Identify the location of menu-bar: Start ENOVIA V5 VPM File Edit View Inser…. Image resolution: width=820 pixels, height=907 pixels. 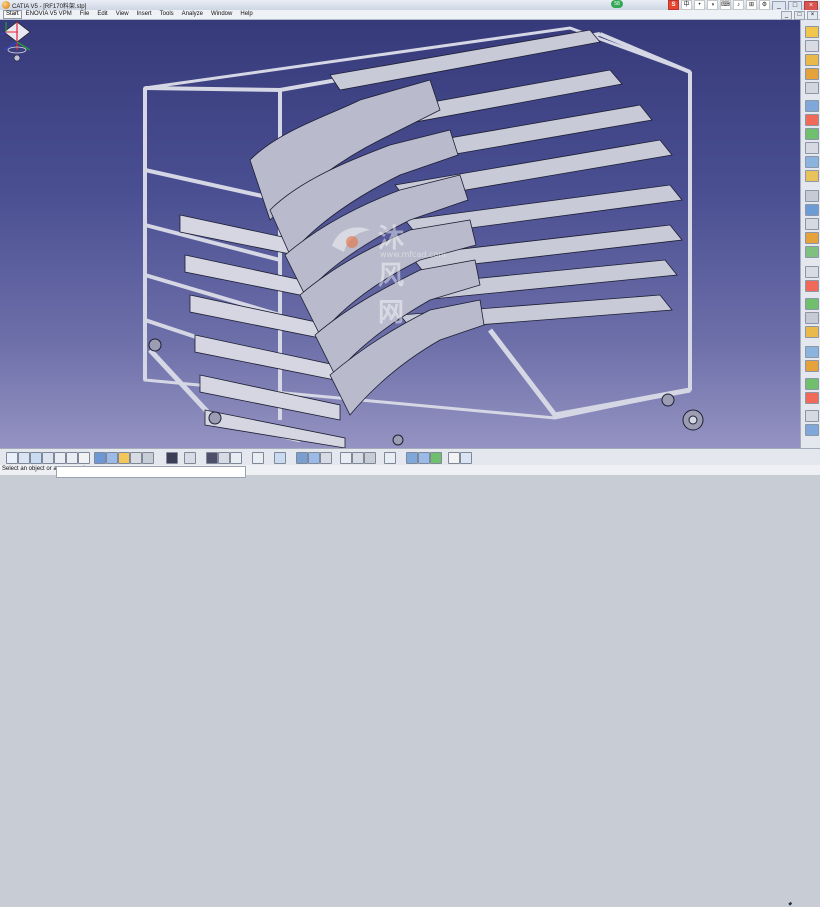
(410, 15).